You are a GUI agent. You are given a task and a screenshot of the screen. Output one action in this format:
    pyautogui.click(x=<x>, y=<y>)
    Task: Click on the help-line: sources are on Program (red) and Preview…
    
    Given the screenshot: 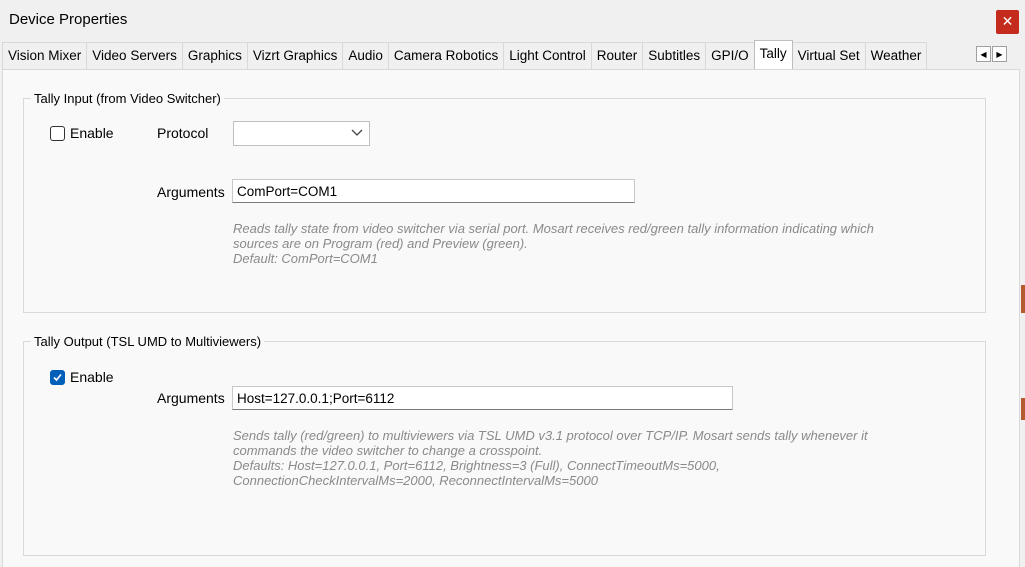 What is the action you would take?
    pyautogui.click(x=380, y=243)
    